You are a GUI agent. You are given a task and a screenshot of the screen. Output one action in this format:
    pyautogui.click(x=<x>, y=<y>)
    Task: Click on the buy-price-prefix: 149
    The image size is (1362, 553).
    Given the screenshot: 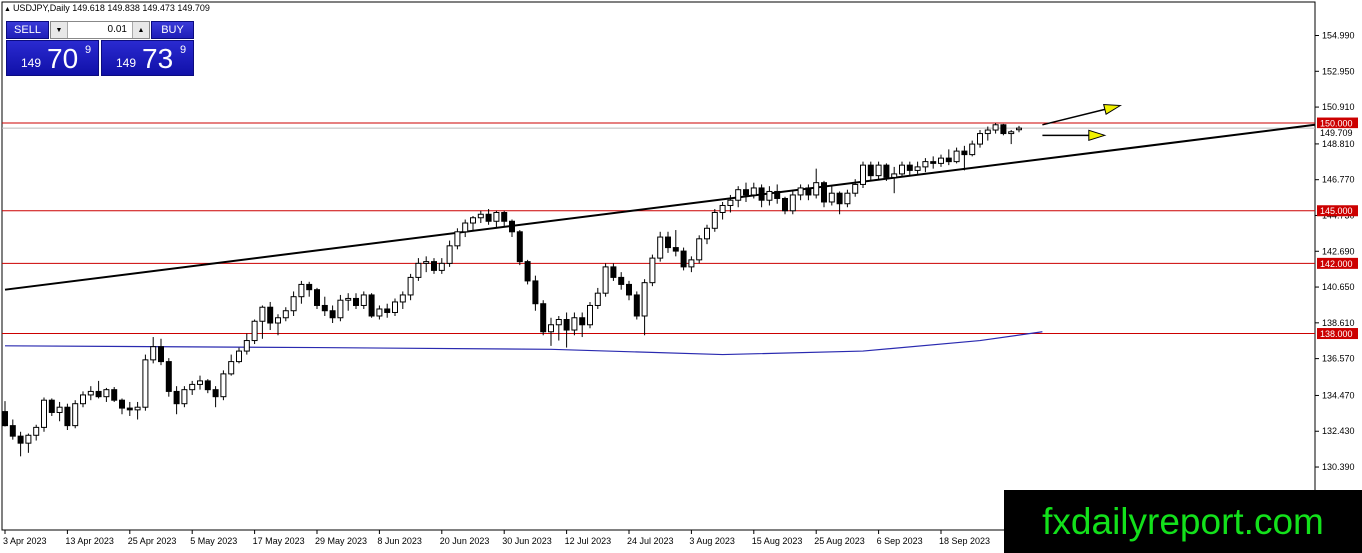 What is the action you would take?
    pyautogui.click(x=126, y=63)
    